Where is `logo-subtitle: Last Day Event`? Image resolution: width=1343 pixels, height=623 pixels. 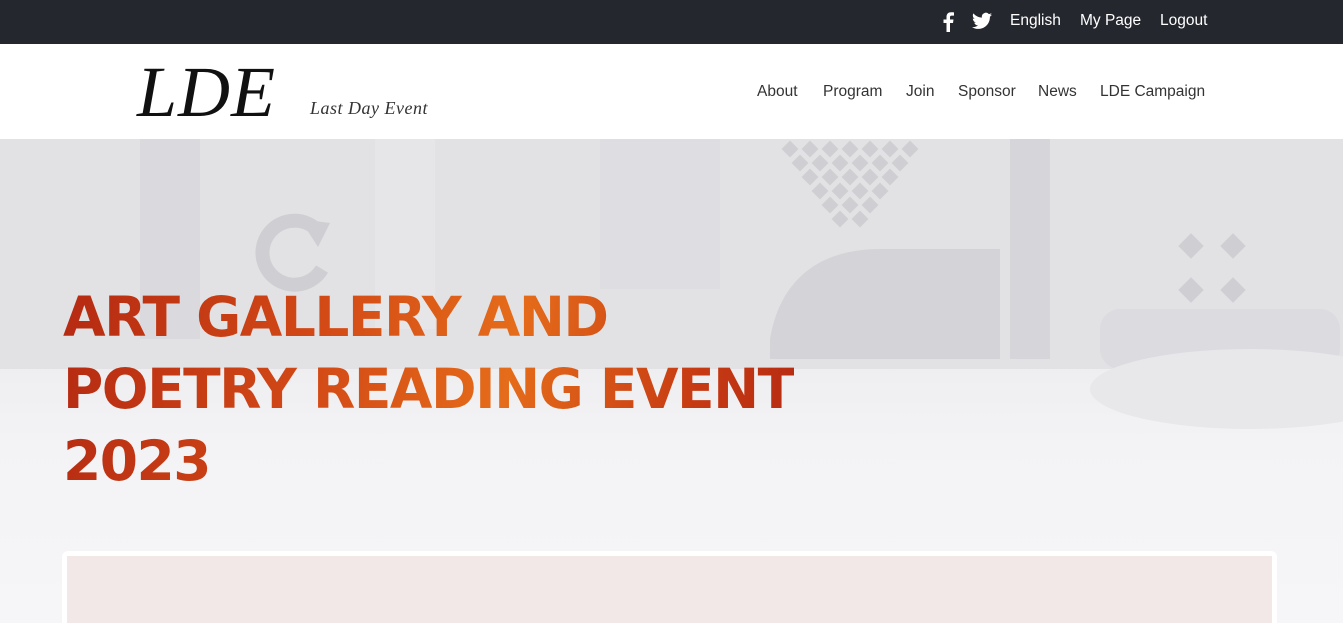
logo-subtitle: Last Day Event is located at coordinates (369, 108).